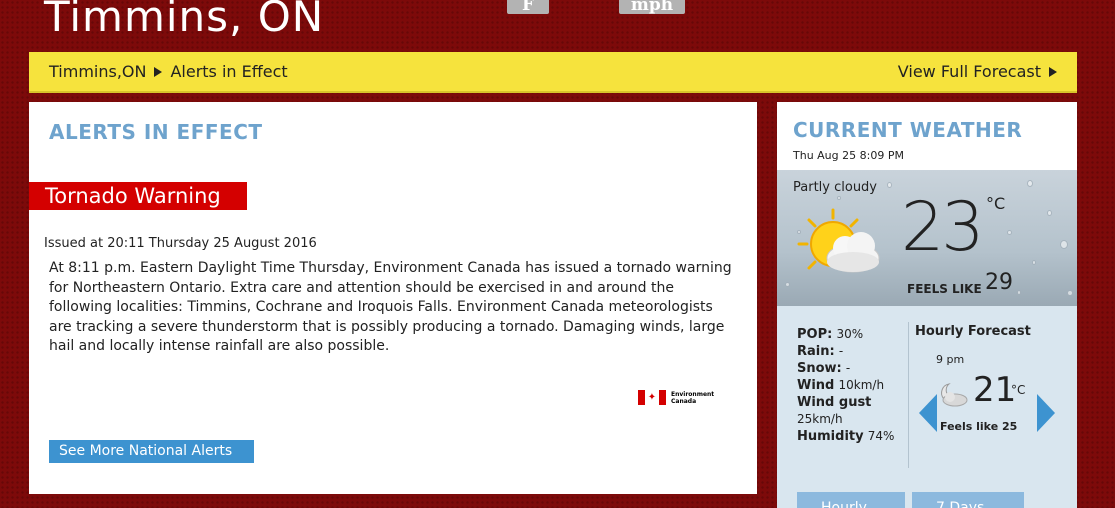 This screenshot has height=508, width=1115. What do you see at coordinates (693, 397) in the screenshot?
I see `environment-canada-wordmark: Environment Canada` at bounding box center [693, 397].